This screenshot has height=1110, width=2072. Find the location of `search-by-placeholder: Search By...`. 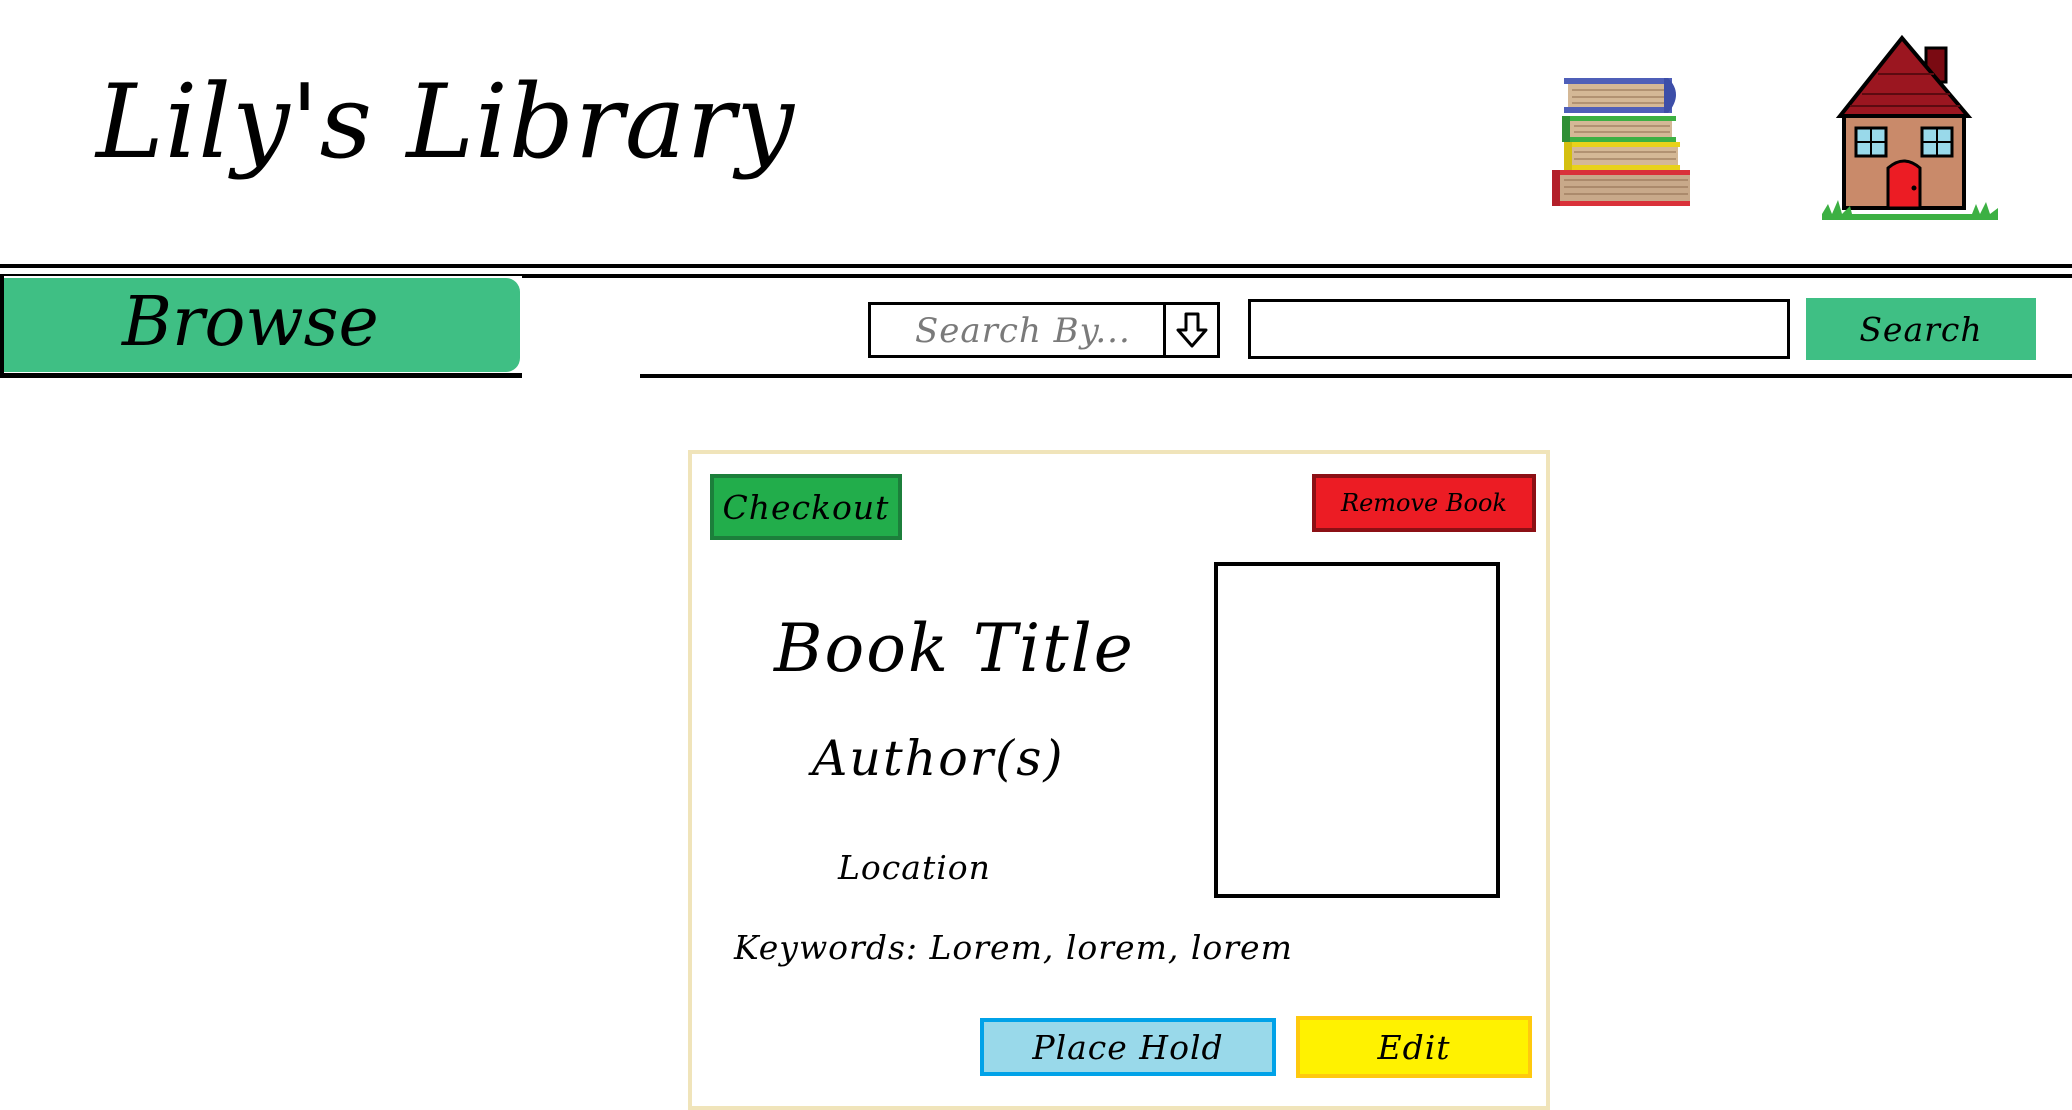

search-by-placeholder: Search By... is located at coordinates (1023, 331).